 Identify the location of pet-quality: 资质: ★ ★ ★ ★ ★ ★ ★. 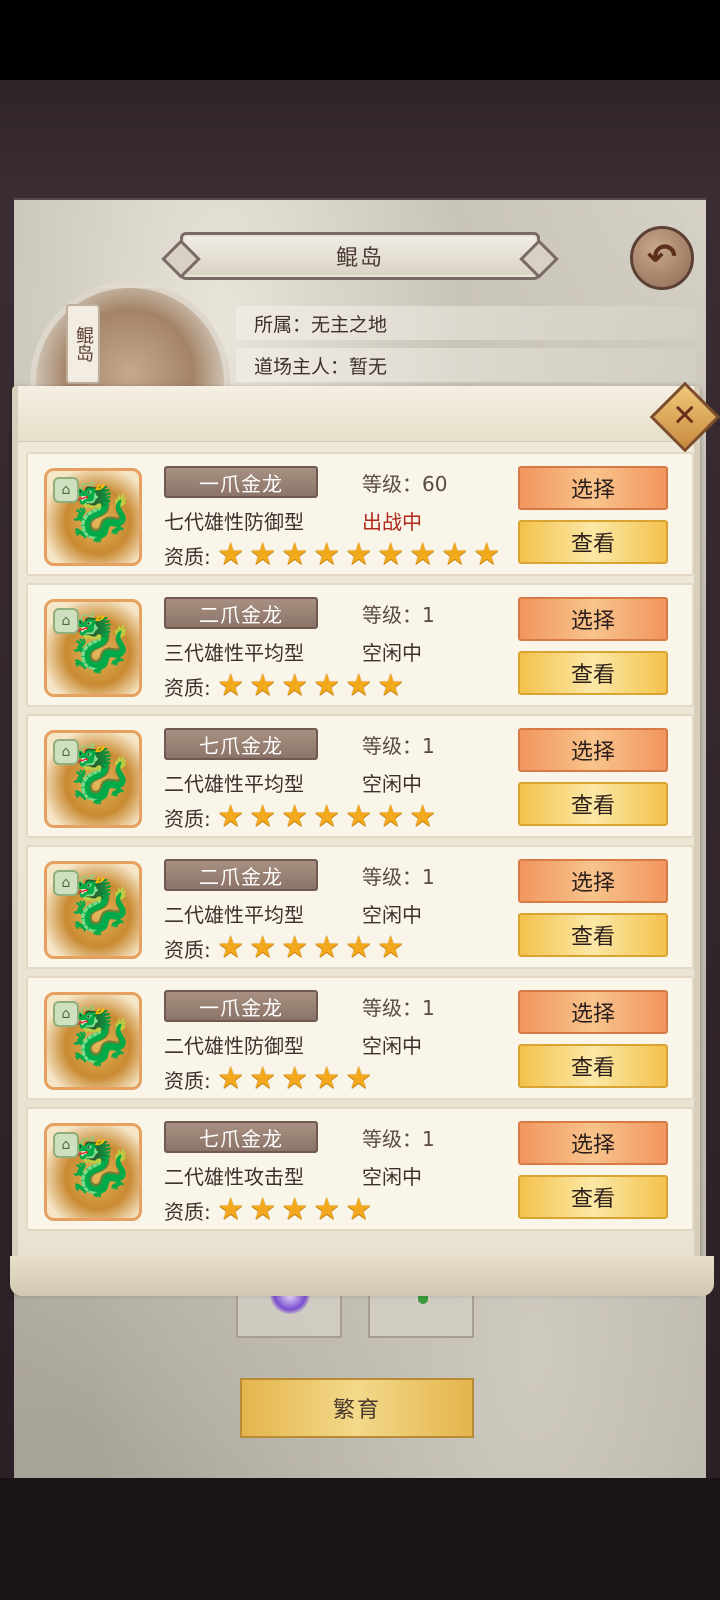
(301, 817).